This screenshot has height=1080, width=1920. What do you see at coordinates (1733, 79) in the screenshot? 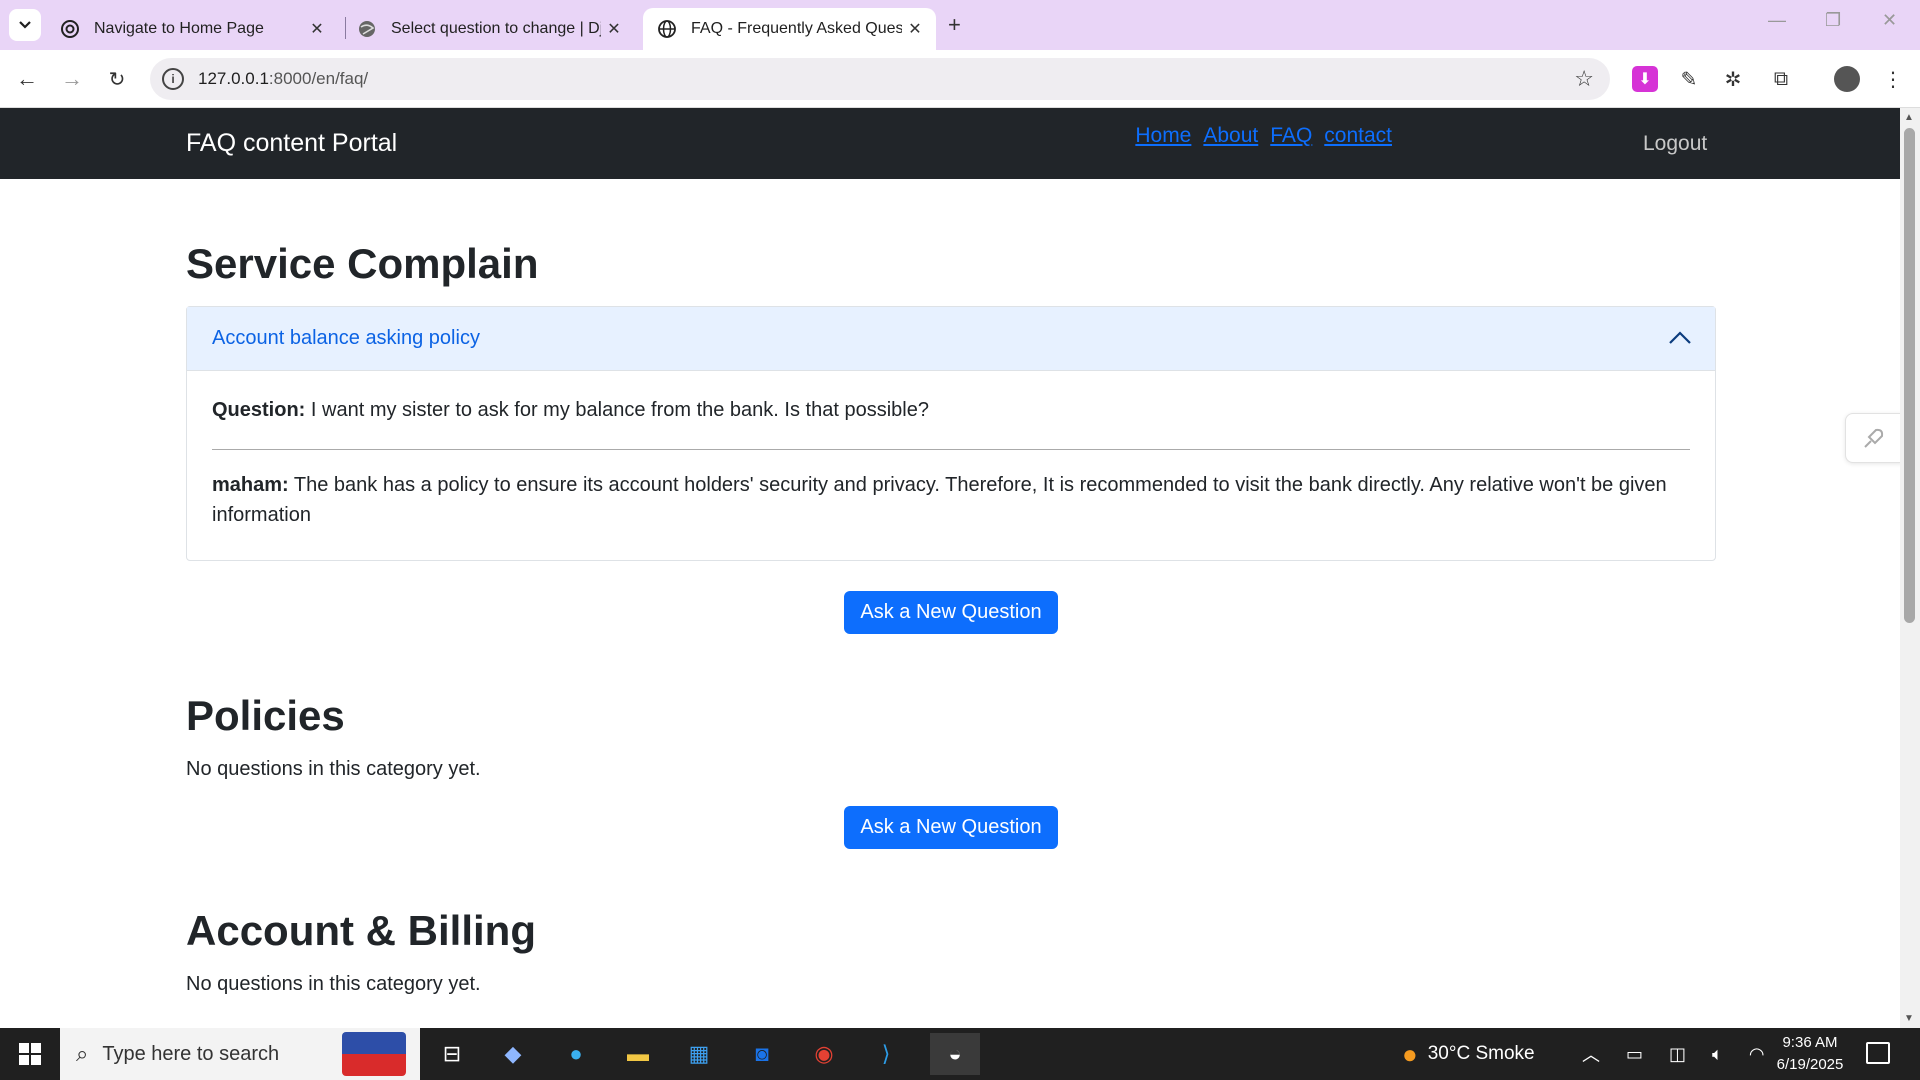
I see `bug-extension-icon: ✲` at bounding box center [1733, 79].